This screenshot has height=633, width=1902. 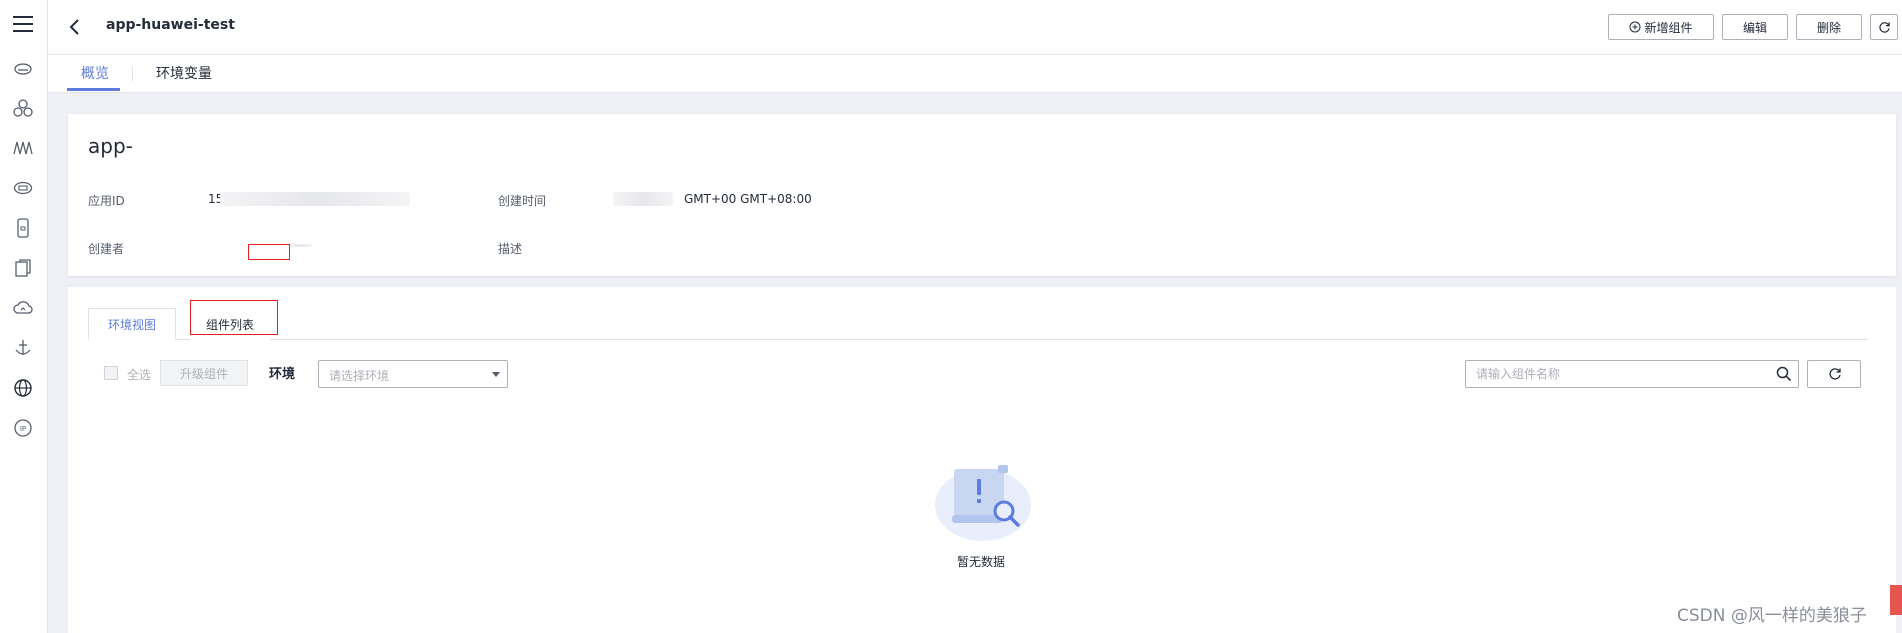 I want to click on environment-select: 请选择环境, so click(x=413, y=374).